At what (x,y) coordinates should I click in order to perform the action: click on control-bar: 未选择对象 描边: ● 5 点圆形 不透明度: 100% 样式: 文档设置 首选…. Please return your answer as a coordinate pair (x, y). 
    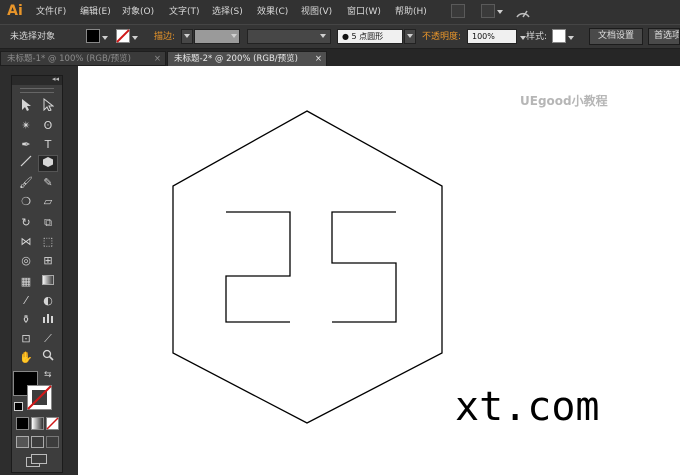
    Looking at the image, I should click on (340, 36).